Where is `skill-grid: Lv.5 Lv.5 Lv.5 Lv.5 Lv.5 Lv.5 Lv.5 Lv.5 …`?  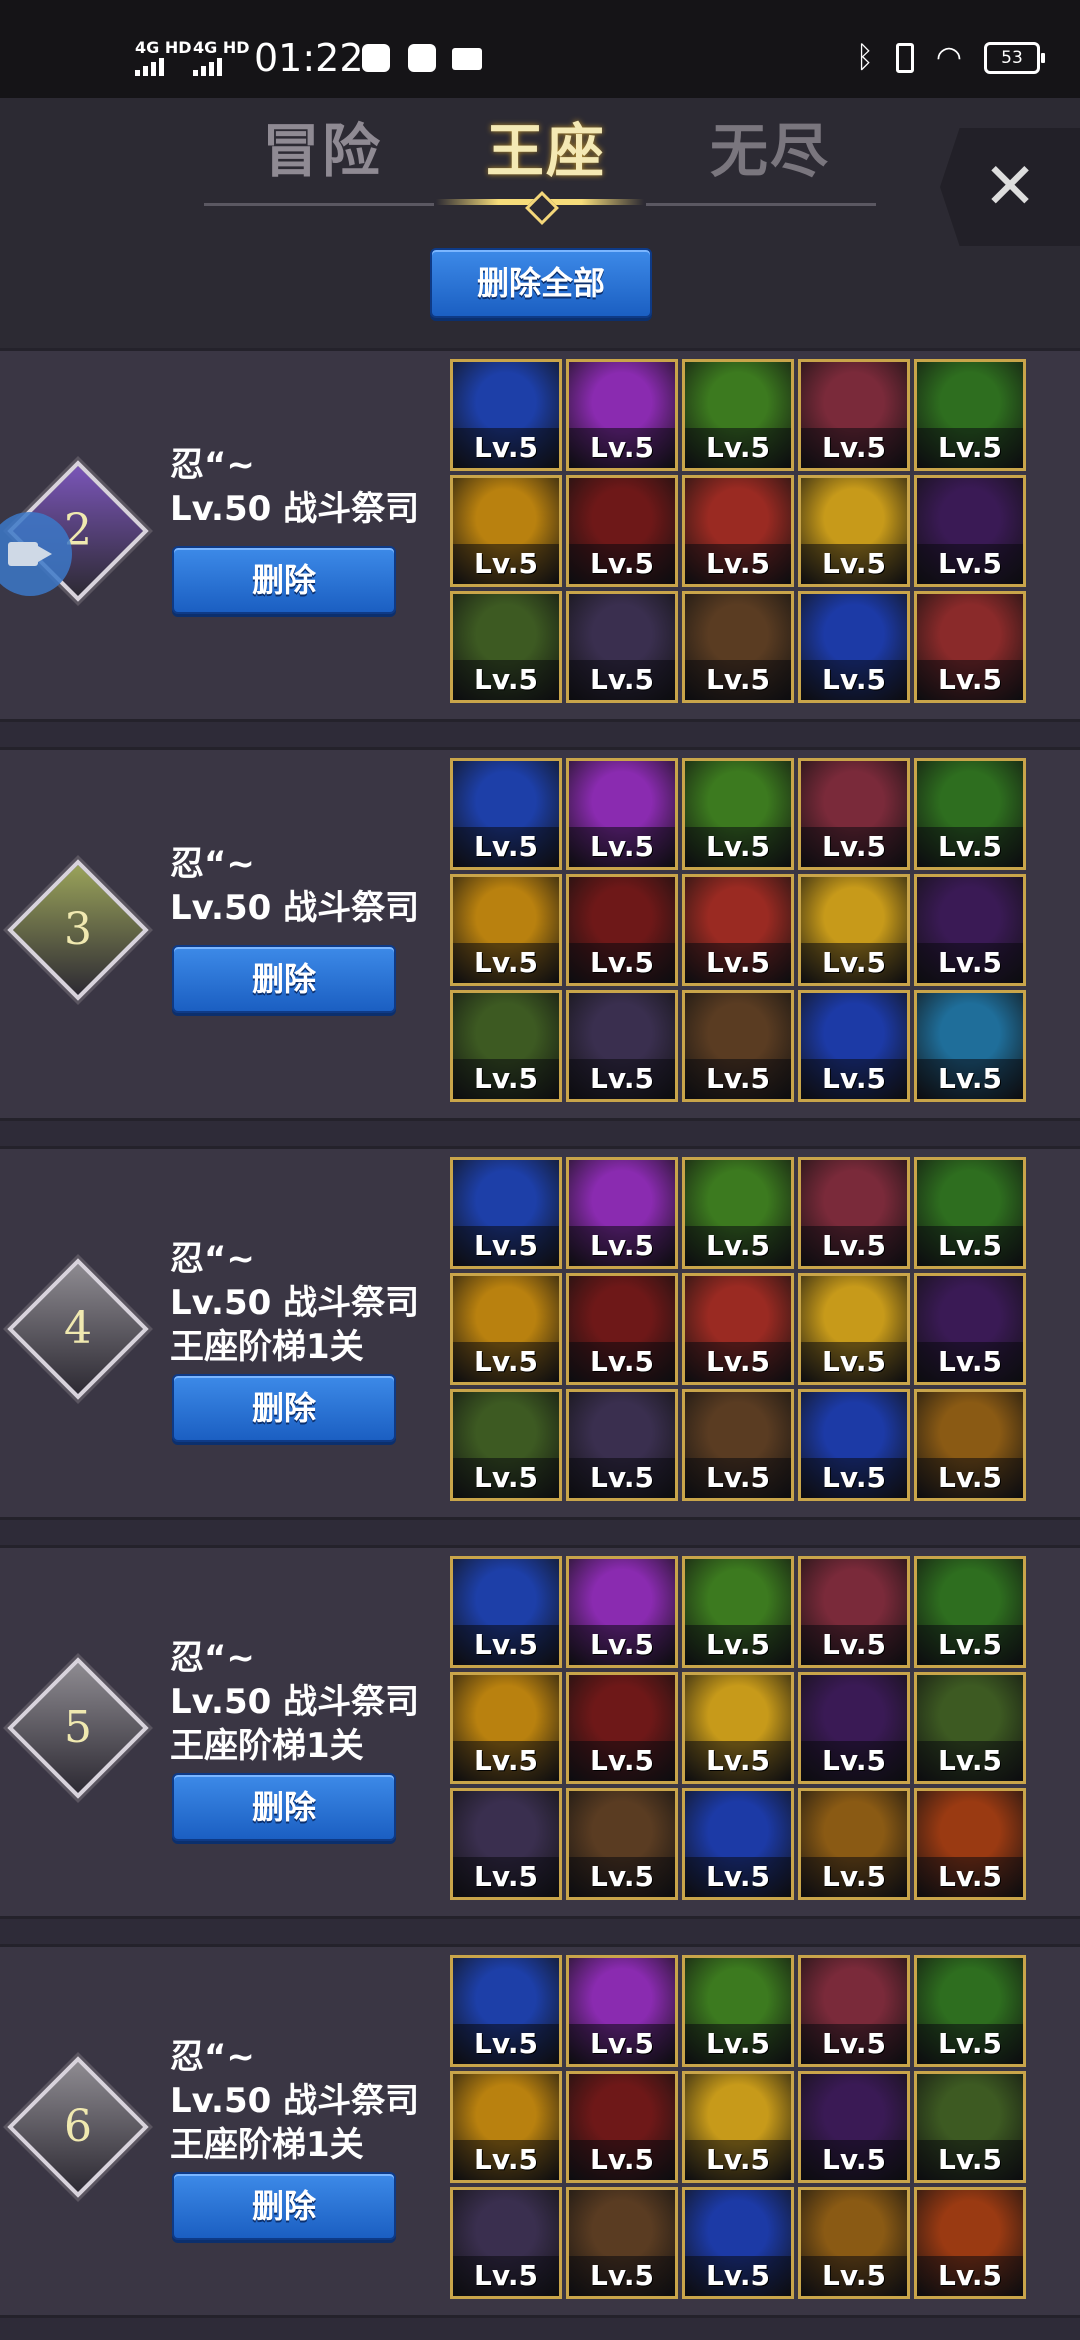 skill-grid: Lv.5 Lv.5 Lv.5 Lv.5 Lv.5 Lv.5 Lv.5 Lv.5 … is located at coordinates (738, 2129).